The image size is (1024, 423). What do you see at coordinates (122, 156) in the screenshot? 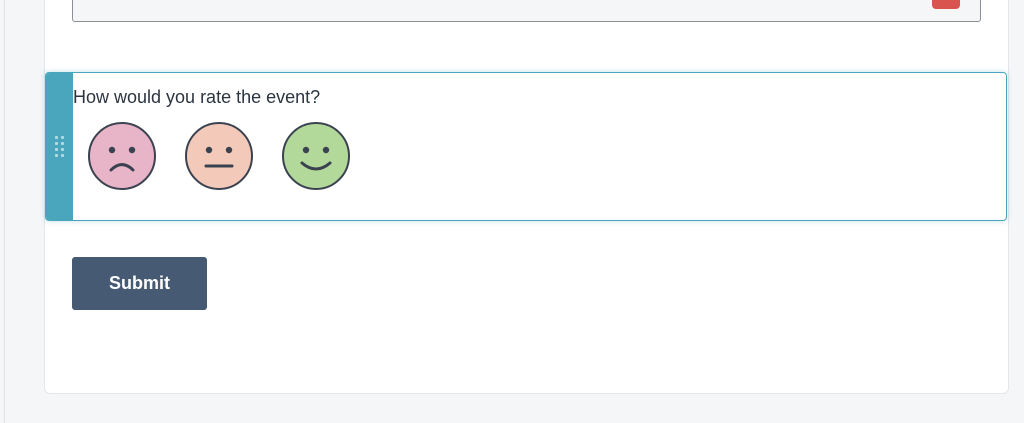
I see `sad-face-icon` at bounding box center [122, 156].